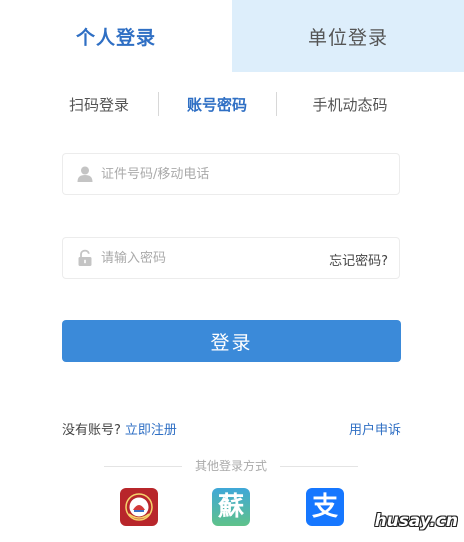  I want to click on login-type-tabs: 个人登录 单位登录, so click(232, 36).